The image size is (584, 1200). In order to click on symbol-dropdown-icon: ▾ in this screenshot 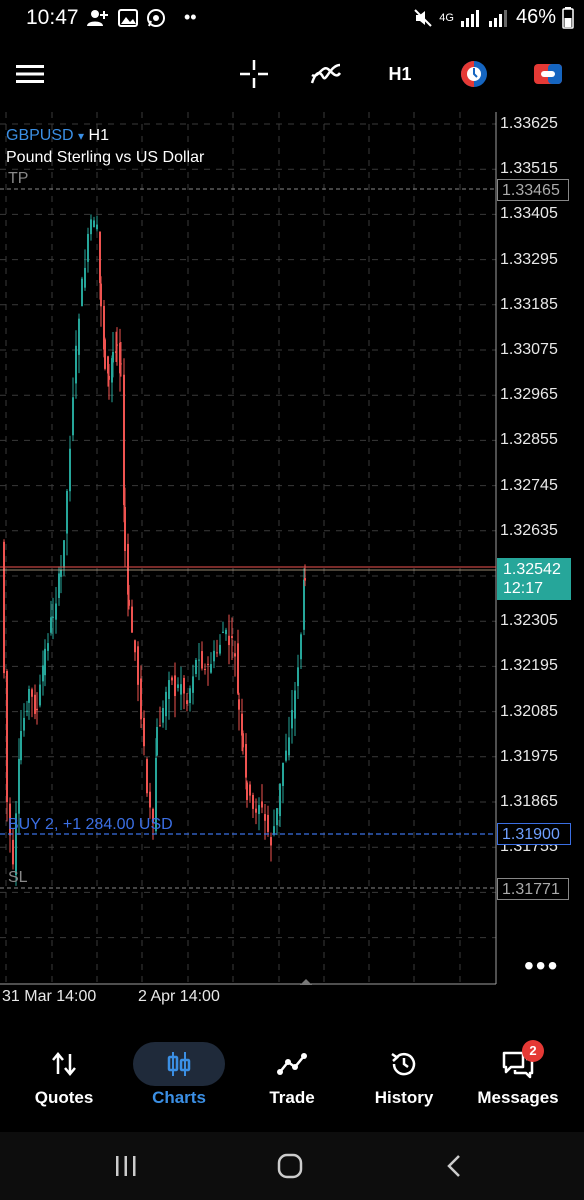, I will do `click(81, 136)`.